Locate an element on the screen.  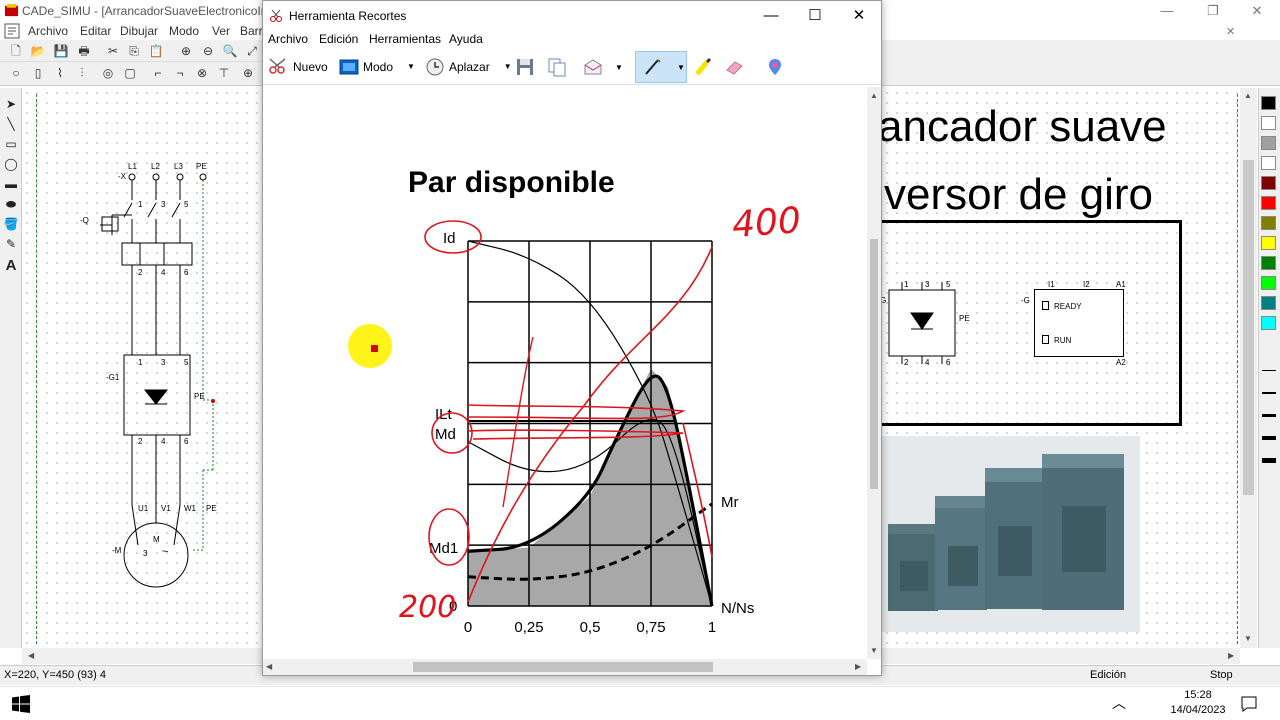
snip-scroll-left-icon: ◀ is located at coordinates (269, 666).